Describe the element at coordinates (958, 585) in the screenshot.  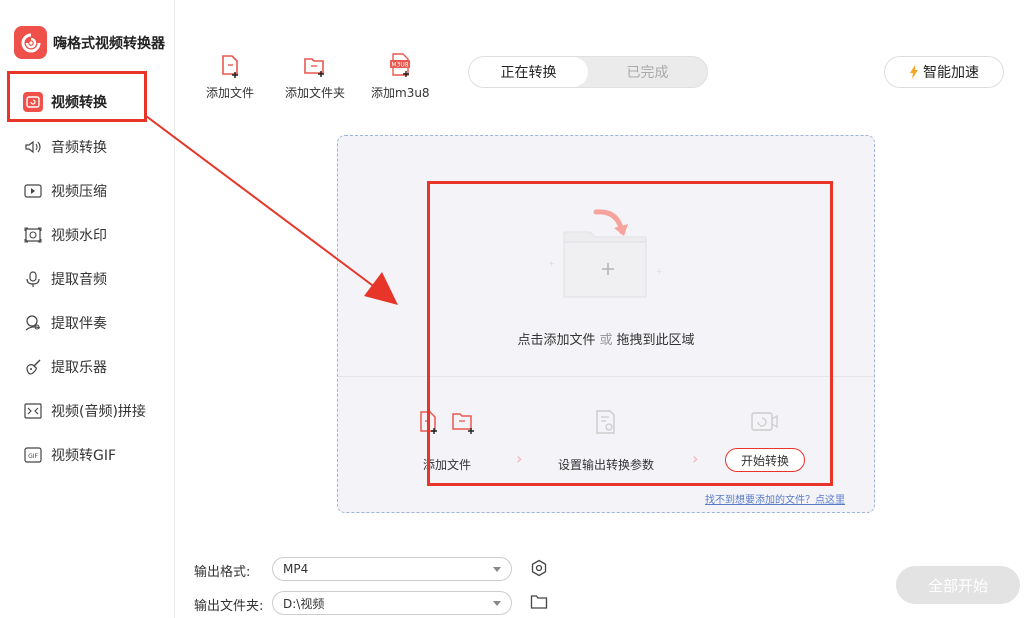
I see `start-all-button: 全部开始` at that location.